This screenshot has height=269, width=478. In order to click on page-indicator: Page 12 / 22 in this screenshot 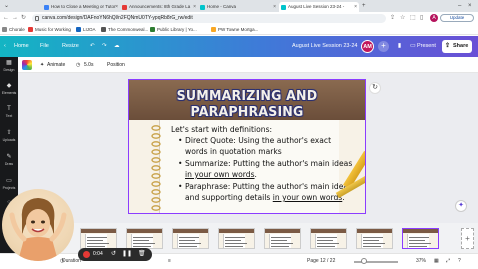, I will do `click(321, 261)`.